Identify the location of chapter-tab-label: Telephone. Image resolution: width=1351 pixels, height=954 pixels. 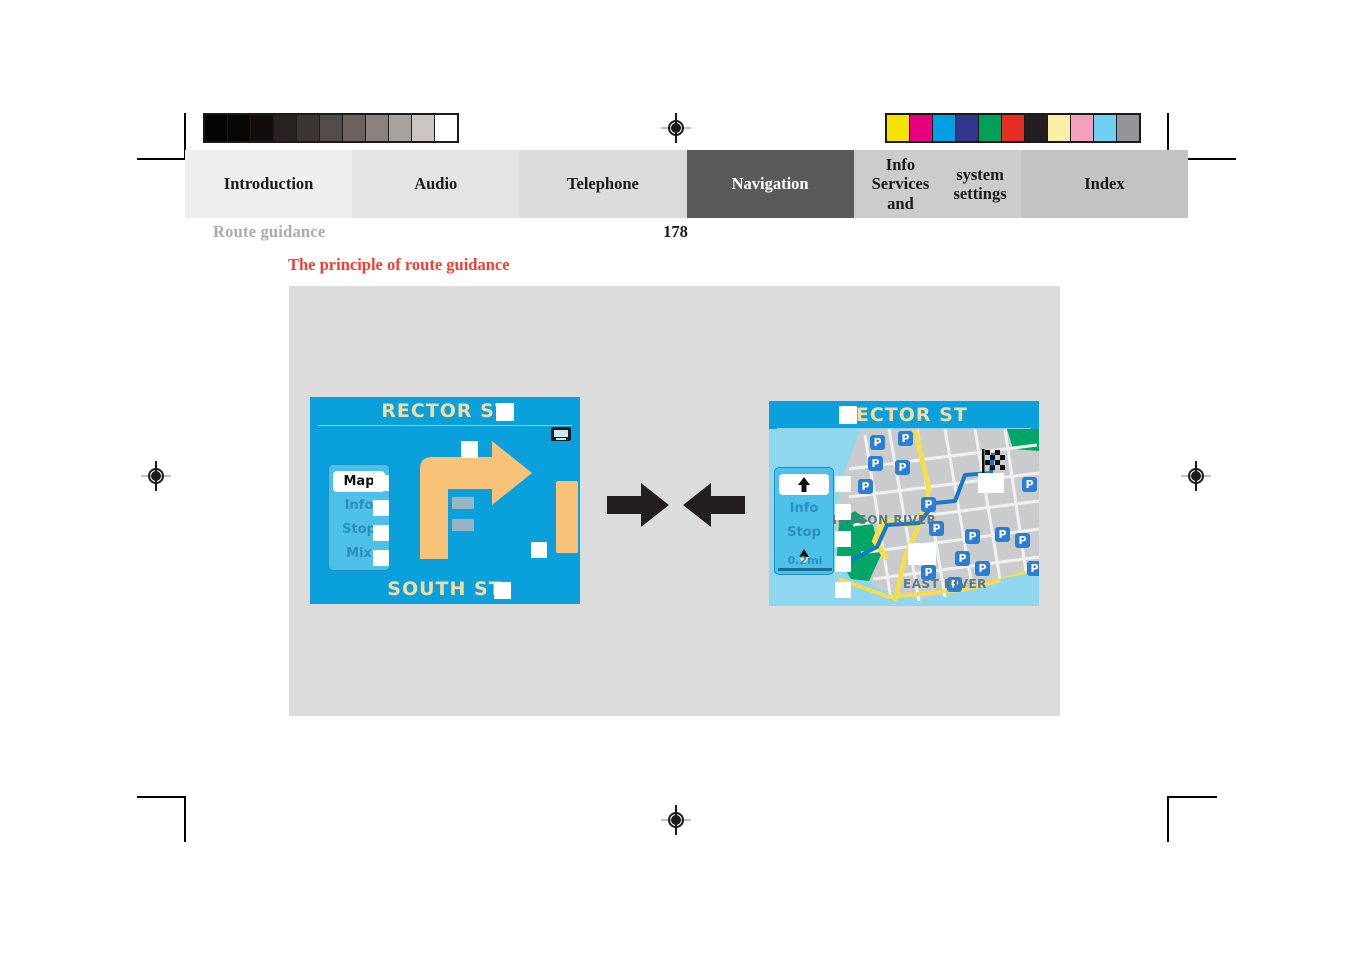
(603, 184).